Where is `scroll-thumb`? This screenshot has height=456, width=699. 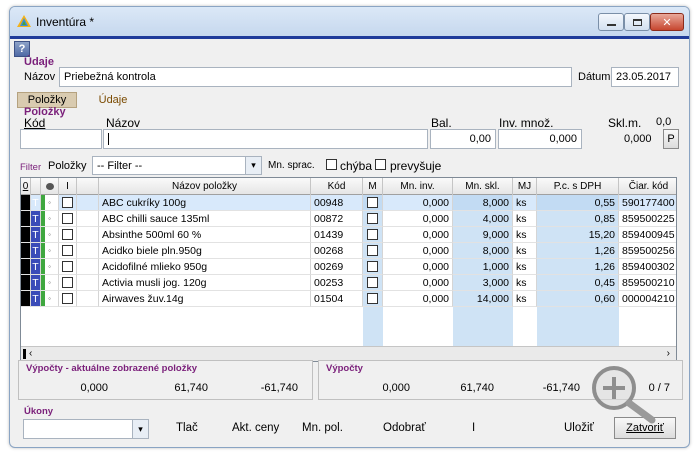 scroll-thumb is located at coordinates (24, 354).